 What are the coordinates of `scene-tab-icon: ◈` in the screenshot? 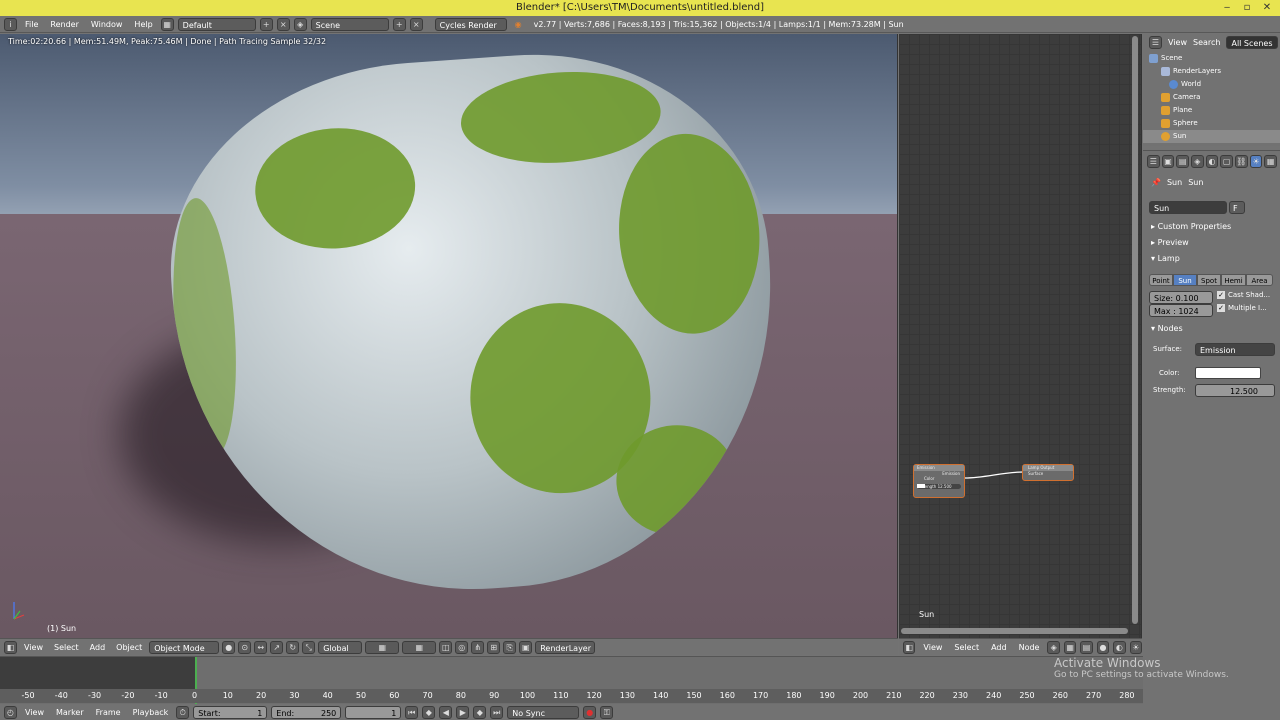 It's located at (1197, 161).